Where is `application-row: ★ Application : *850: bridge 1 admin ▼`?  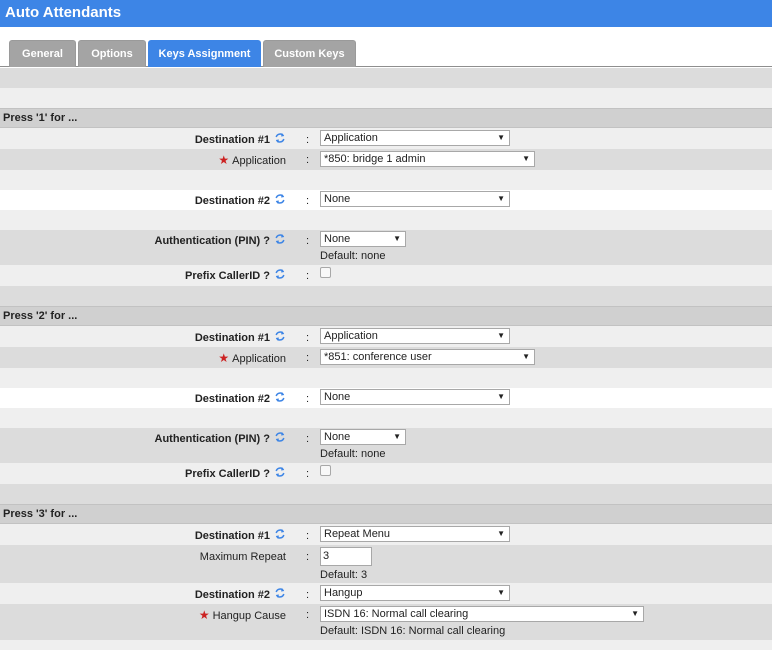 application-row: ★ Application : *850: bridge 1 admin ▼ is located at coordinates (386, 159).